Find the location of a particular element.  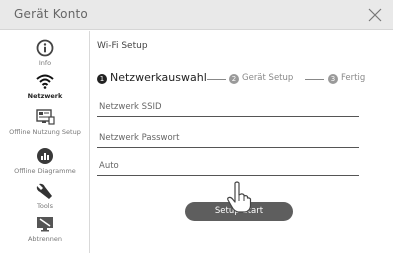

sidebar-item-network: Netzwerk is located at coordinates (45, 86).